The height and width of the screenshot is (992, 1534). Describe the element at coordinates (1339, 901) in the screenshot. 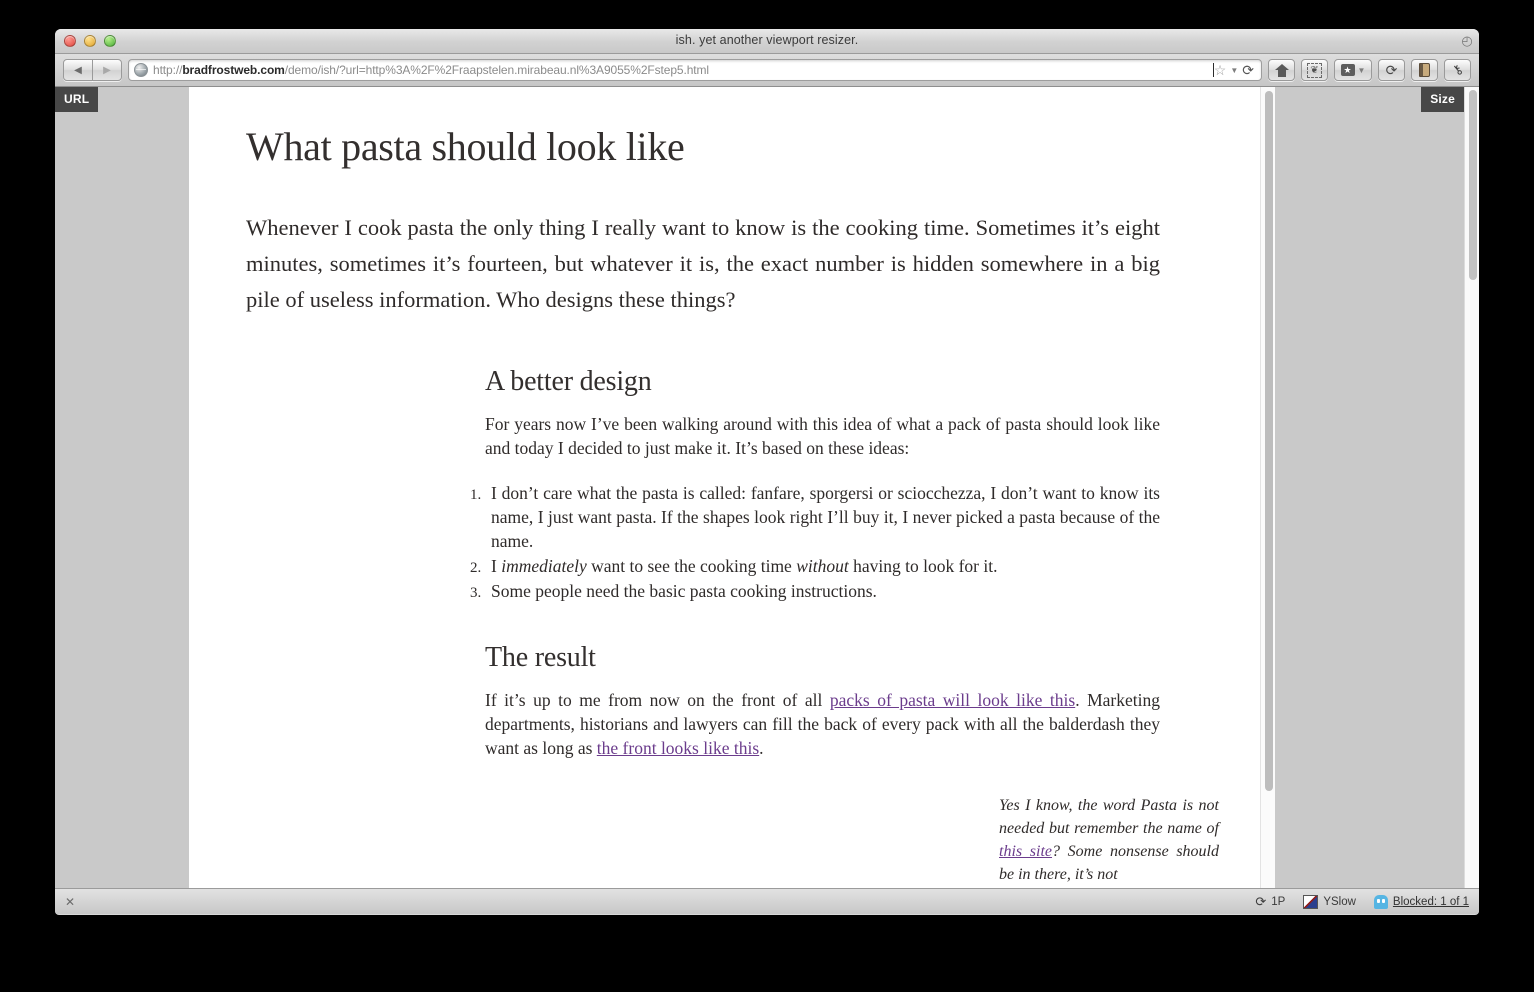

I see `yslow-label: YSlow` at that location.